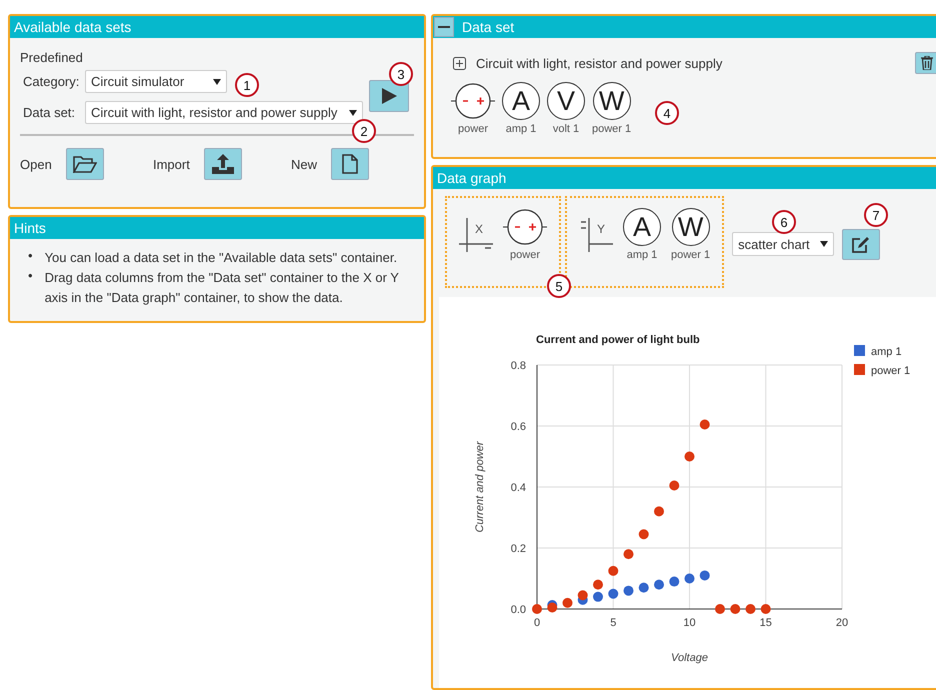 The height and width of the screenshot is (690, 936). What do you see at coordinates (51, 81) in the screenshot?
I see `field-label: Category:` at bounding box center [51, 81].